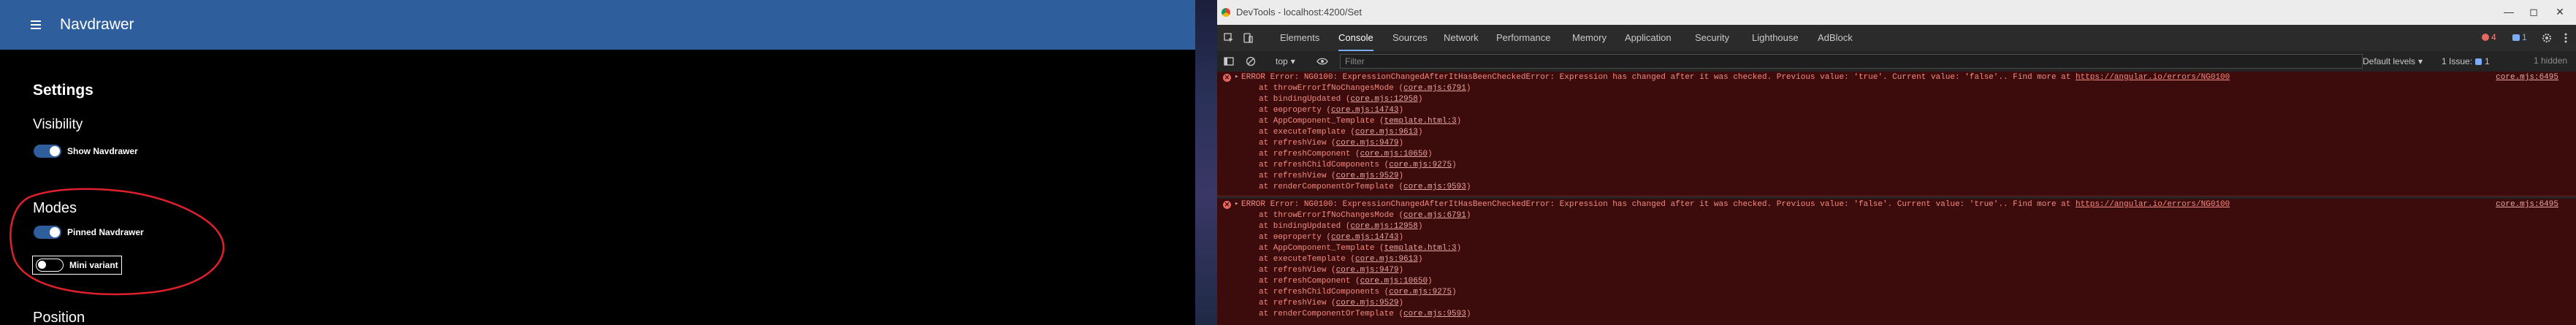  What do you see at coordinates (1341, 227) in the screenshot?
I see `stack-line: at bindingUpdated (core.mjs:12958)` at bounding box center [1341, 227].